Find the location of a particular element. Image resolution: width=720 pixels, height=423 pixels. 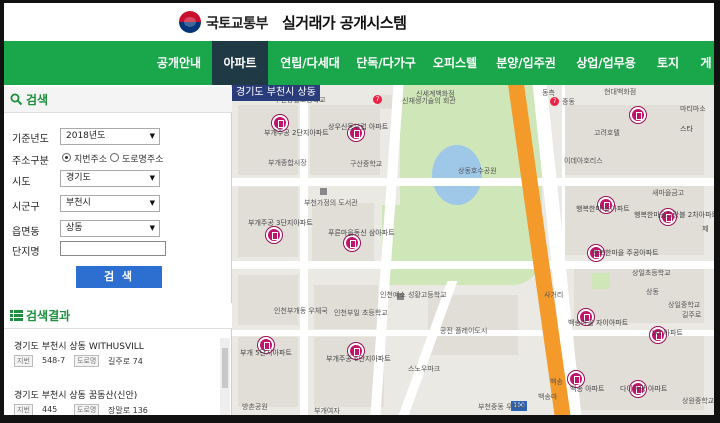

apartment-label: 상우신동부럽 아파트 is located at coordinates (358, 127).